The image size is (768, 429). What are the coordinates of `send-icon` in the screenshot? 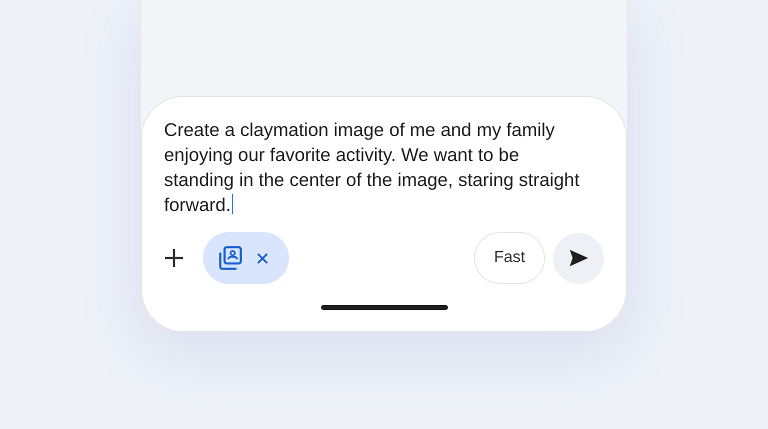 It's located at (579, 258).